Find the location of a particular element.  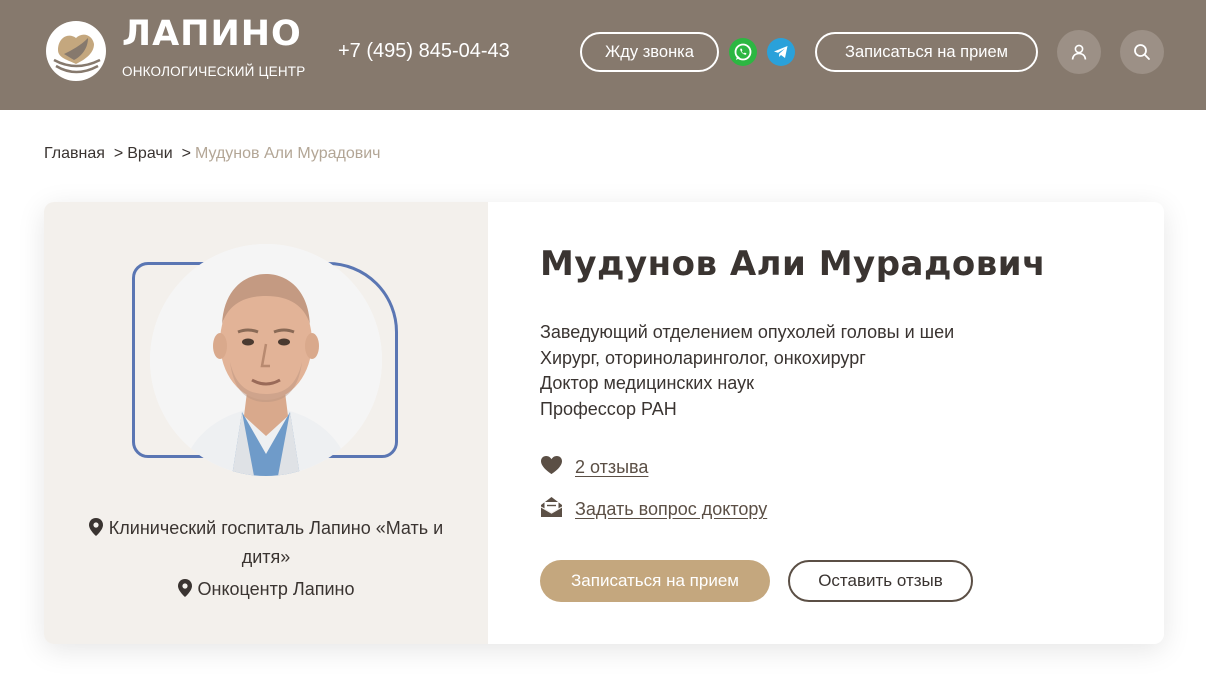

breadcrumb-current: Мудунов Али Мурадович is located at coordinates (287, 153).